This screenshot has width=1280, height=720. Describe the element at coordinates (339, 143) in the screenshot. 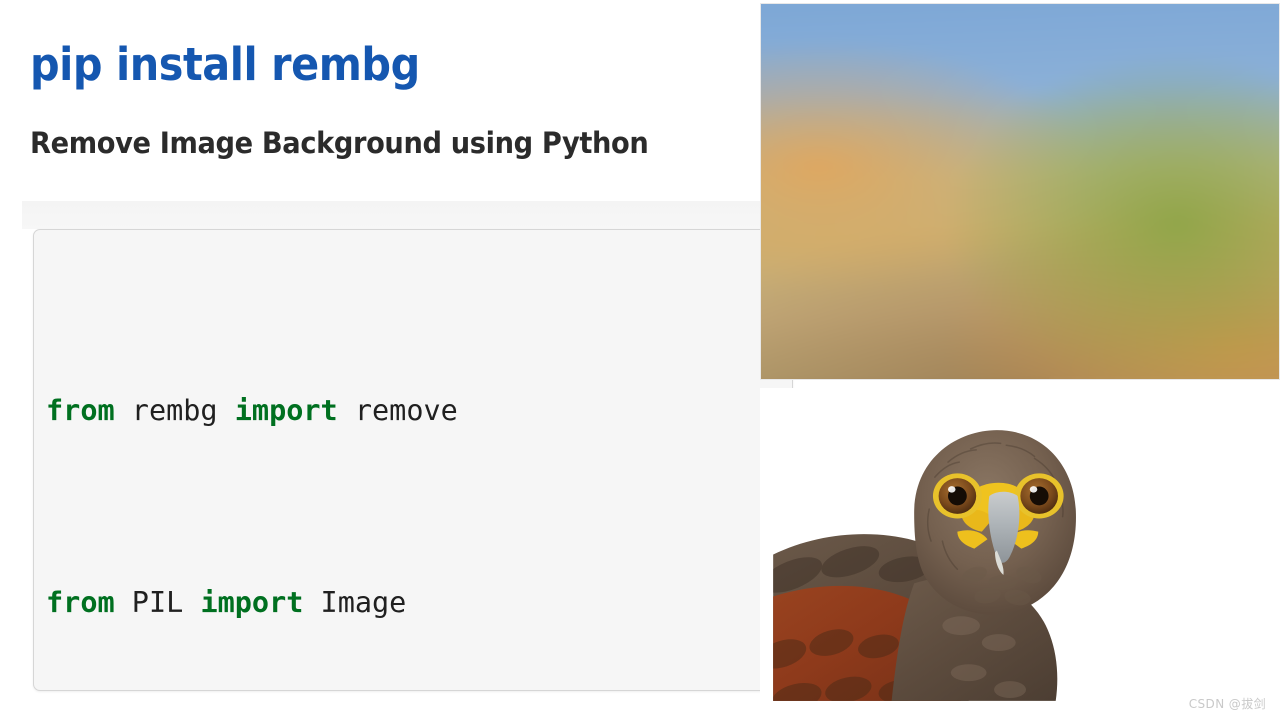

I see `page-subtitle: Remove Image Background using Python` at that location.